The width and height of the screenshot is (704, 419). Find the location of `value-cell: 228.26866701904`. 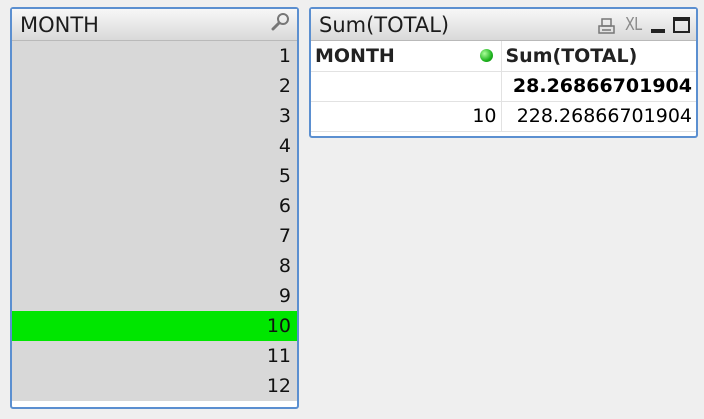

value-cell: 228.26866701904 is located at coordinates (598, 116).